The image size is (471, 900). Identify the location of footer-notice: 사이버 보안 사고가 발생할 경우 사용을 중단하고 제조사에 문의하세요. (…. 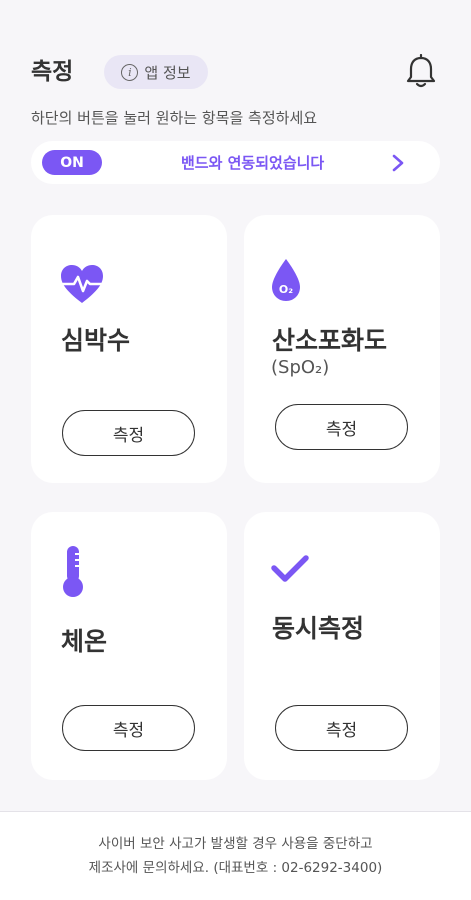
(235, 856).